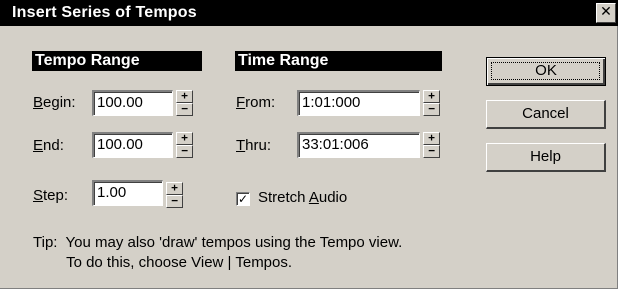 Image resolution: width=618 pixels, height=289 pixels. What do you see at coordinates (174, 201) in the screenshot?
I see `step-decrement-icon: −` at bounding box center [174, 201].